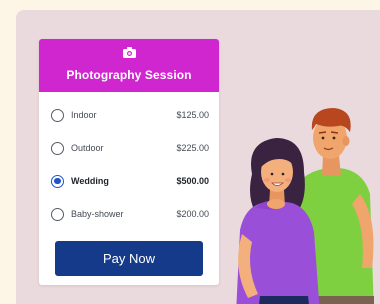 This screenshot has height=304, width=380. I want to click on card-header: Photography Session, so click(129, 65).